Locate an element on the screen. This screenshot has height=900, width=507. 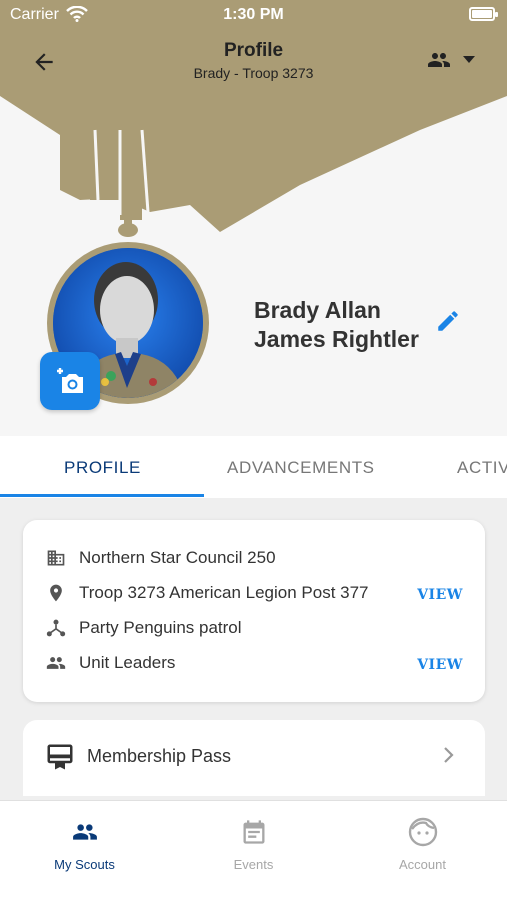
add-photo-button is located at coordinates (70, 381).